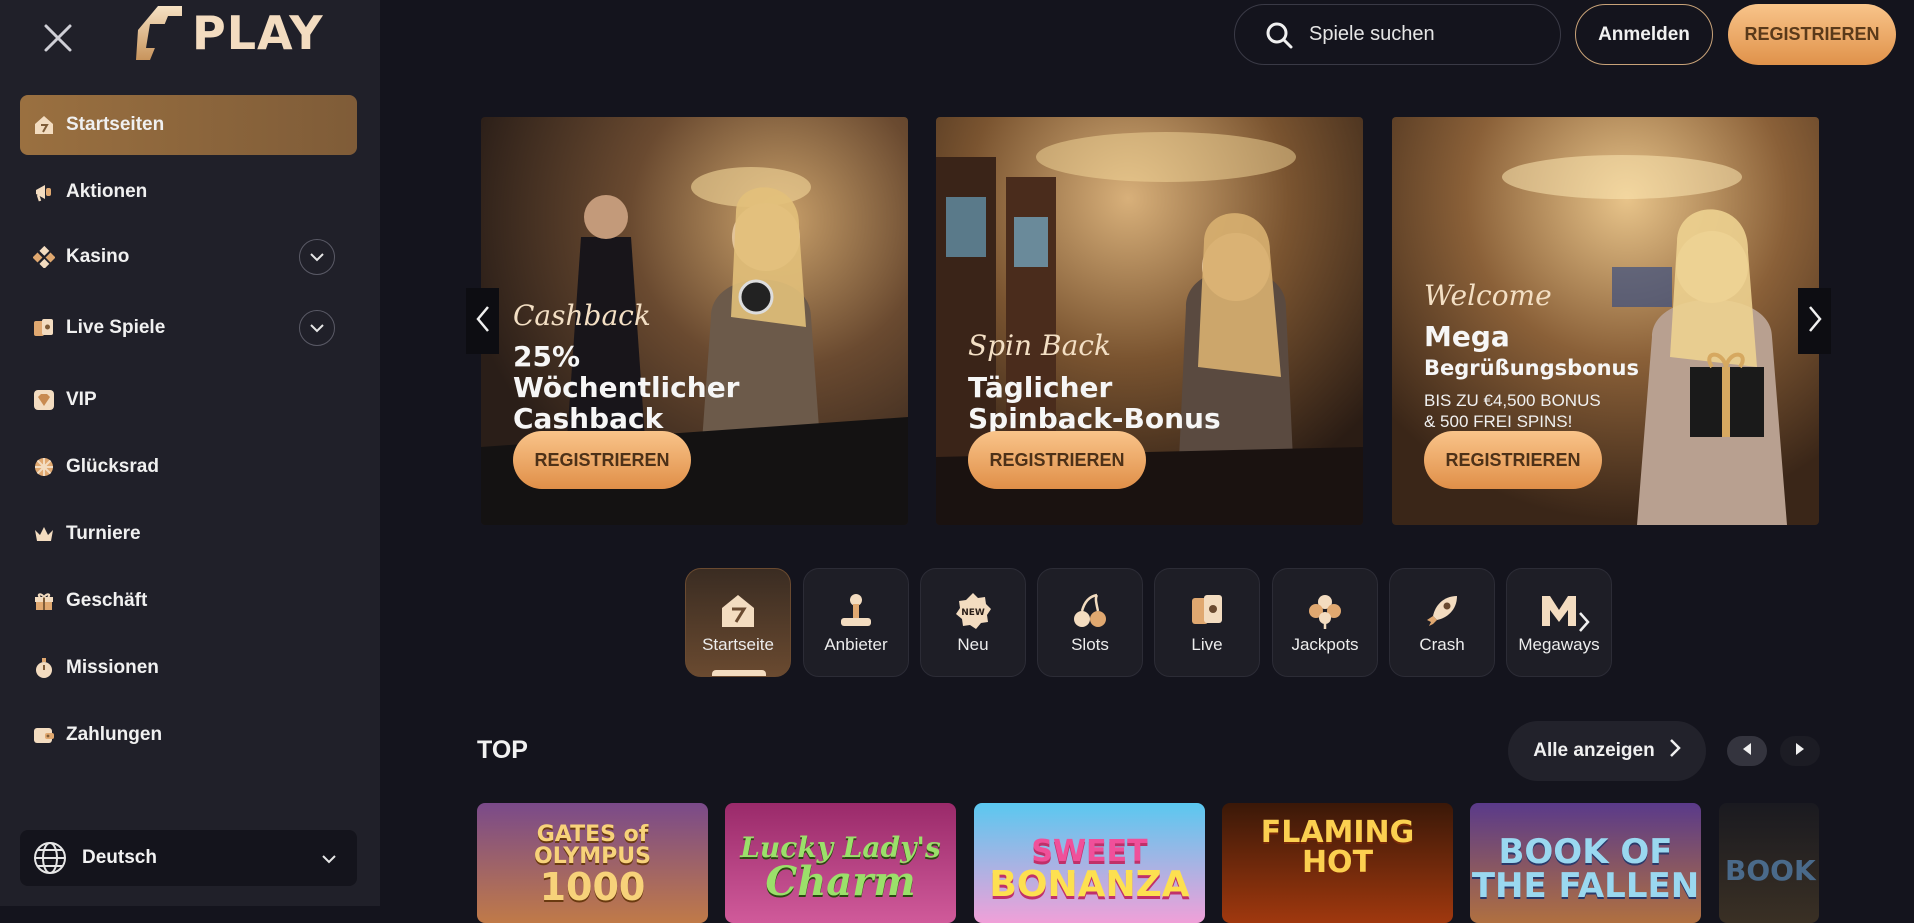 Image resolution: width=1914 pixels, height=923 pixels. I want to click on new-badge-icon: NEW, so click(973, 611).